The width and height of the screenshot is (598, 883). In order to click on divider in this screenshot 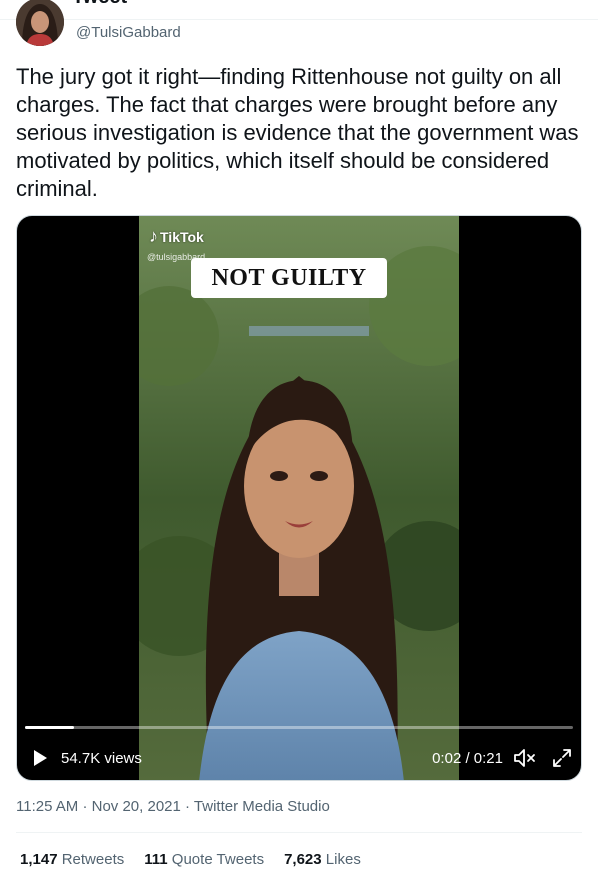, I will do `click(299, 832)`.